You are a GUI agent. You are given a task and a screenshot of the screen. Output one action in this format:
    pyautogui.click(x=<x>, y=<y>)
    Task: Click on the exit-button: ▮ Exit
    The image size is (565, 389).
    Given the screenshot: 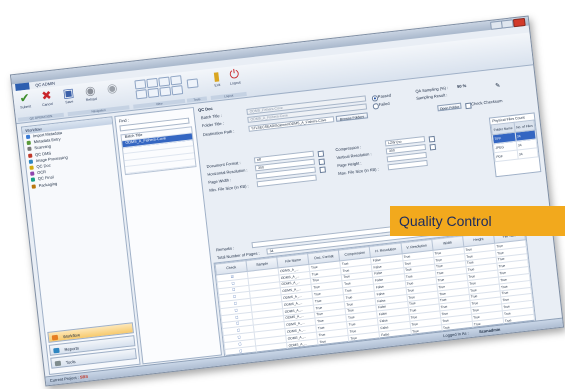 What is the action you would take?
    pyautogui.click(x=217, y=81)
    